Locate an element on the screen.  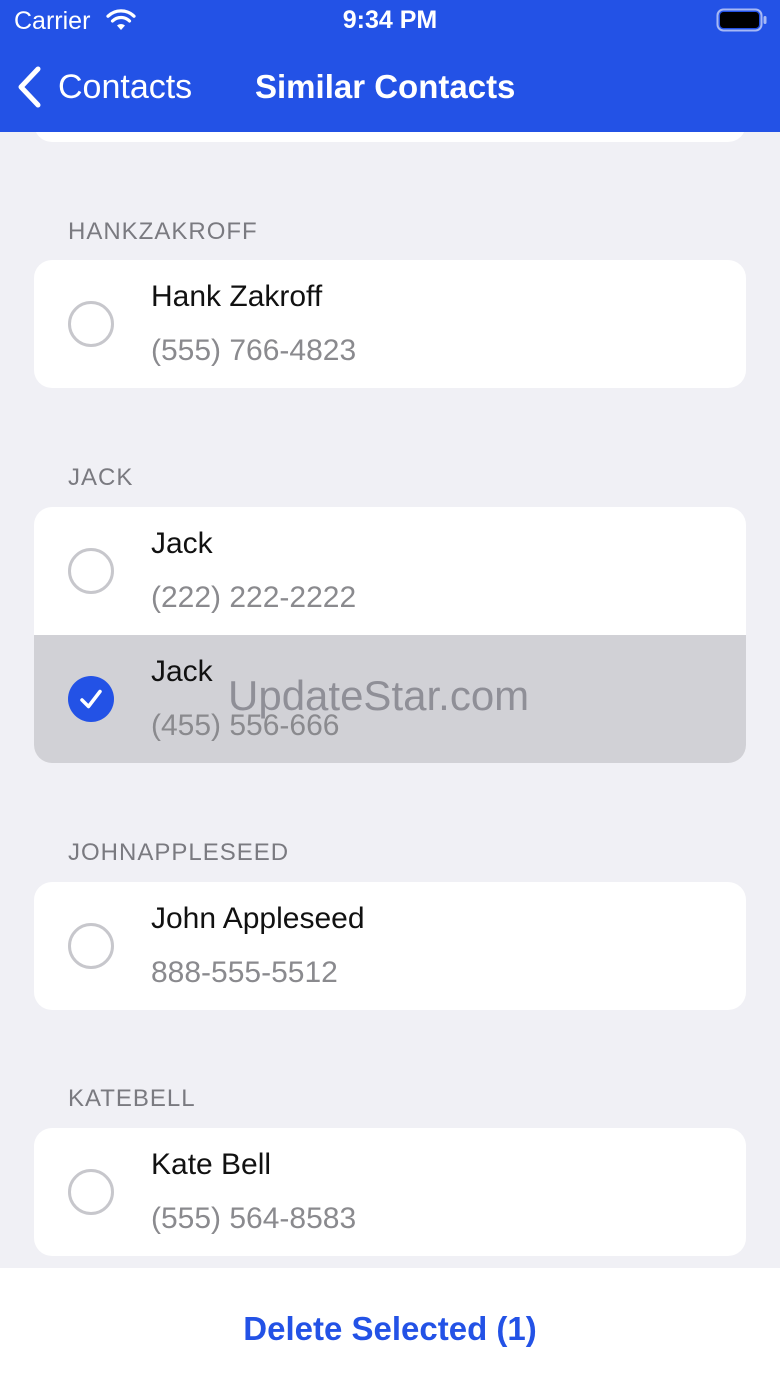
delete-selected-button: Delete Selected (1) is located at coordinates (390, 1323).